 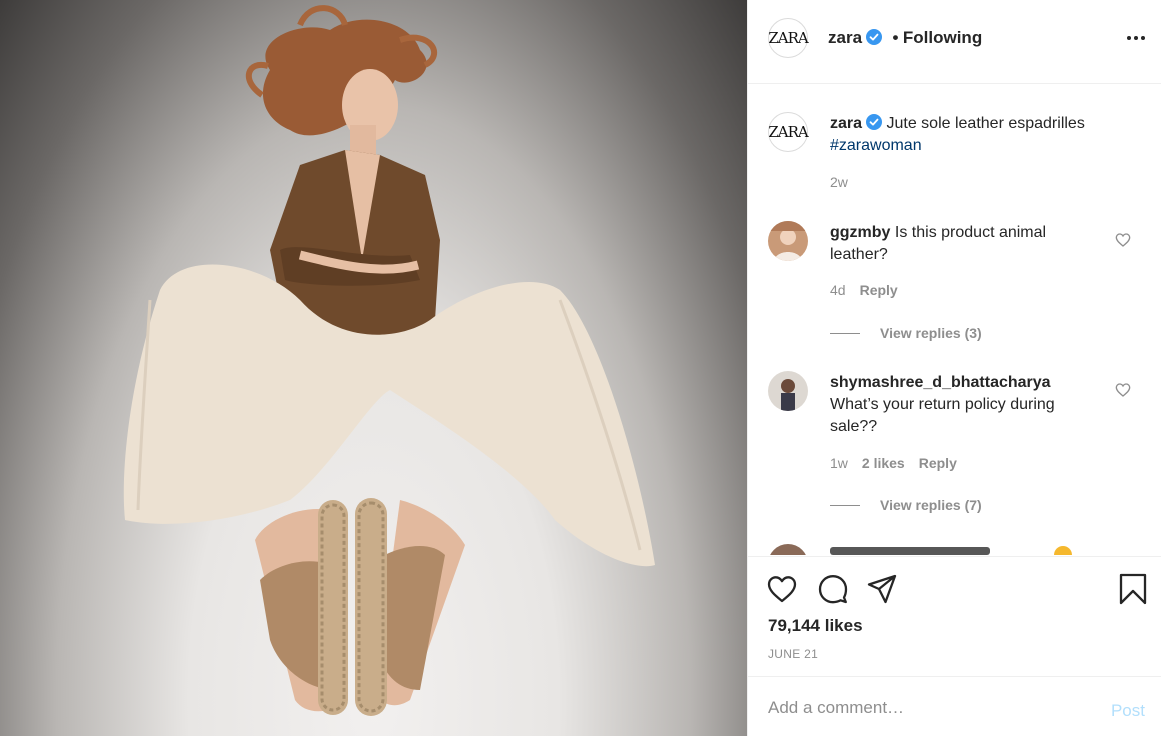 I want to click on add-comment-bar: Post, so click(x=954, y=706).